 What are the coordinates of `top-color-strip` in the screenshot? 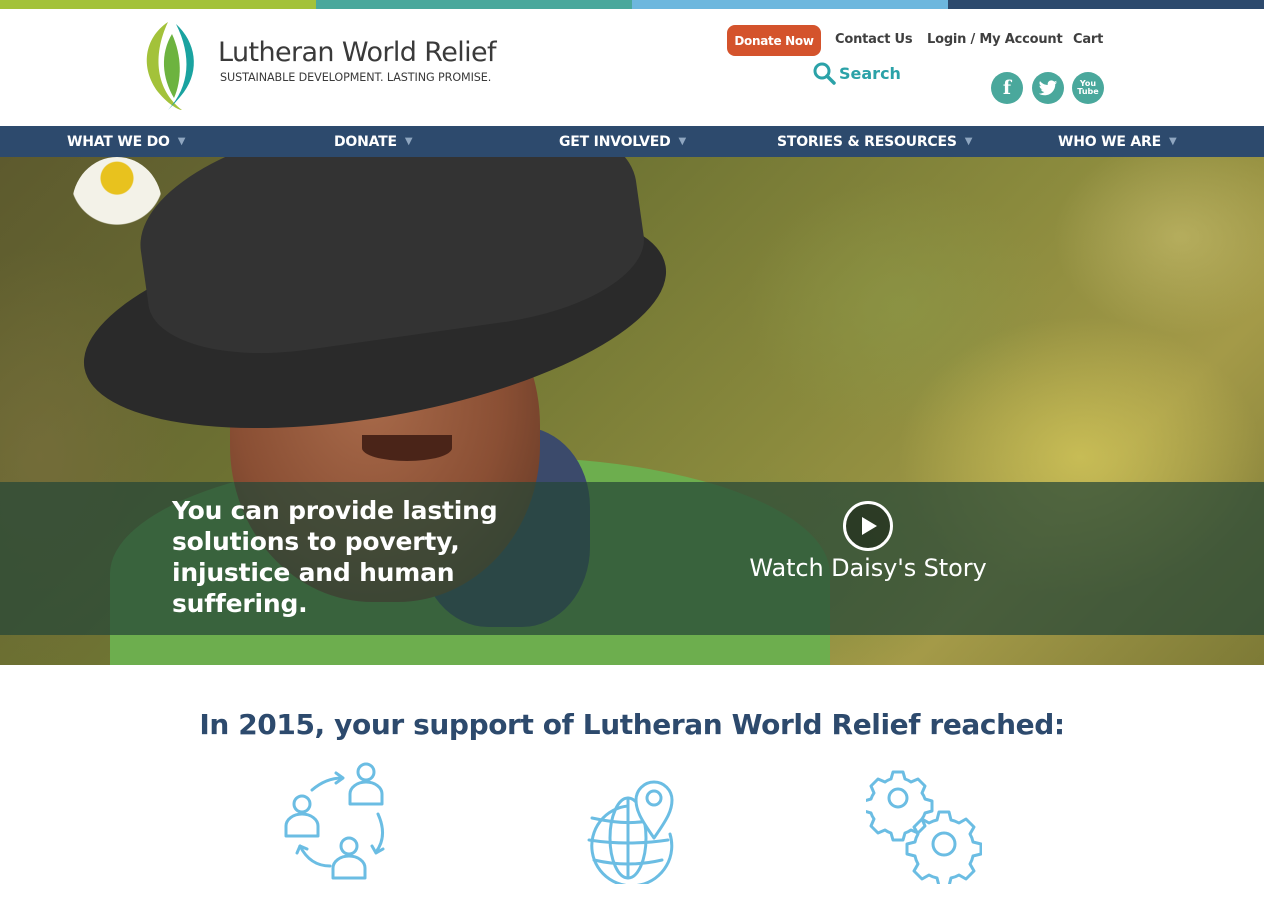 It's located at (632, 4).